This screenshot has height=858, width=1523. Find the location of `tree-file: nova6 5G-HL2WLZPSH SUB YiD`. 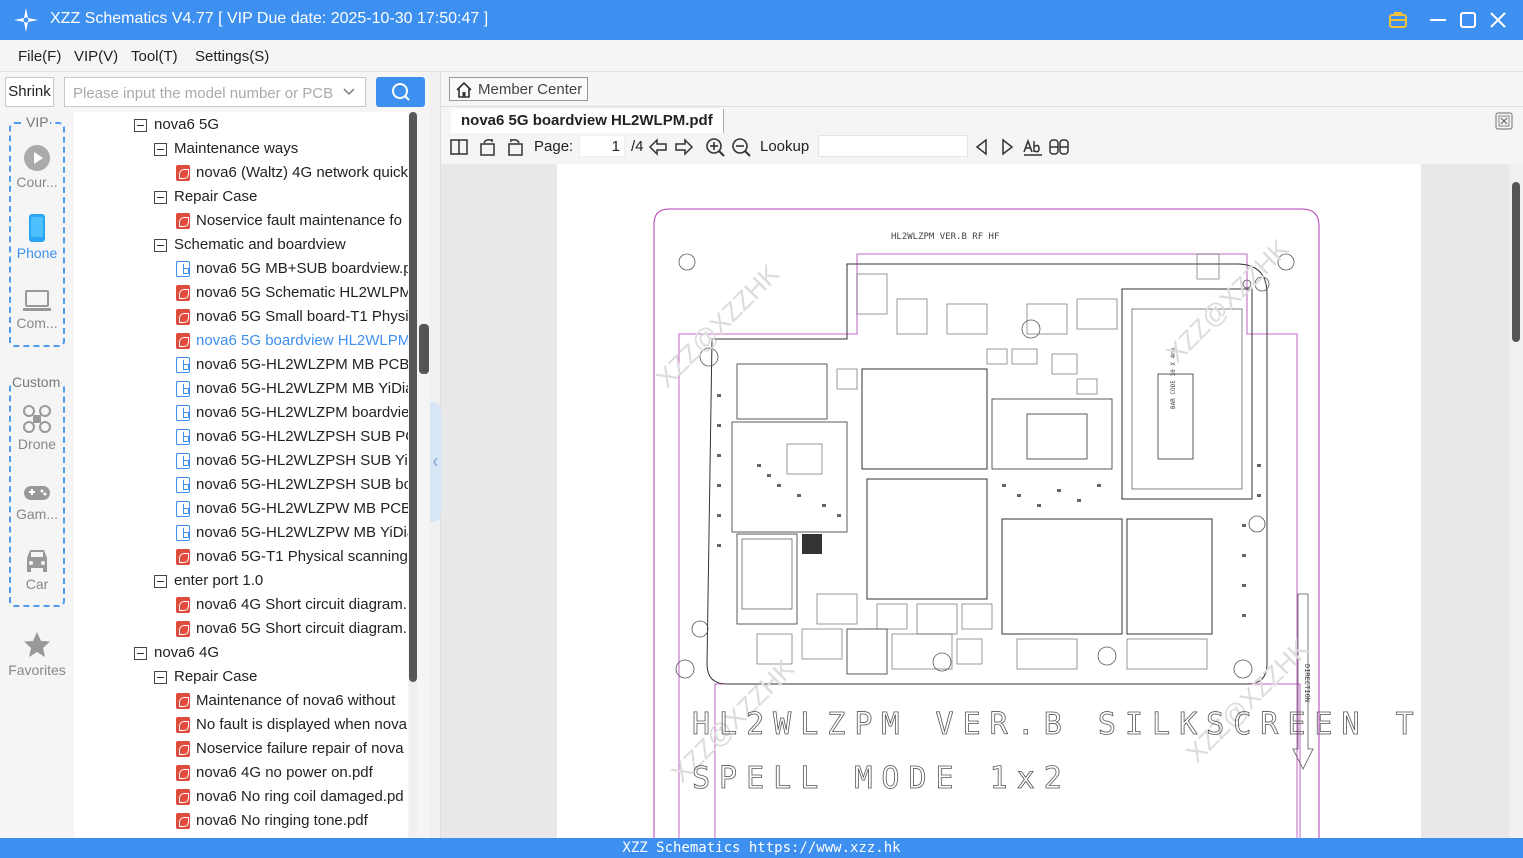

tree-file: nova6 5G-HL2WLZPSH SUB YiD is located at coordinates (292, 461).